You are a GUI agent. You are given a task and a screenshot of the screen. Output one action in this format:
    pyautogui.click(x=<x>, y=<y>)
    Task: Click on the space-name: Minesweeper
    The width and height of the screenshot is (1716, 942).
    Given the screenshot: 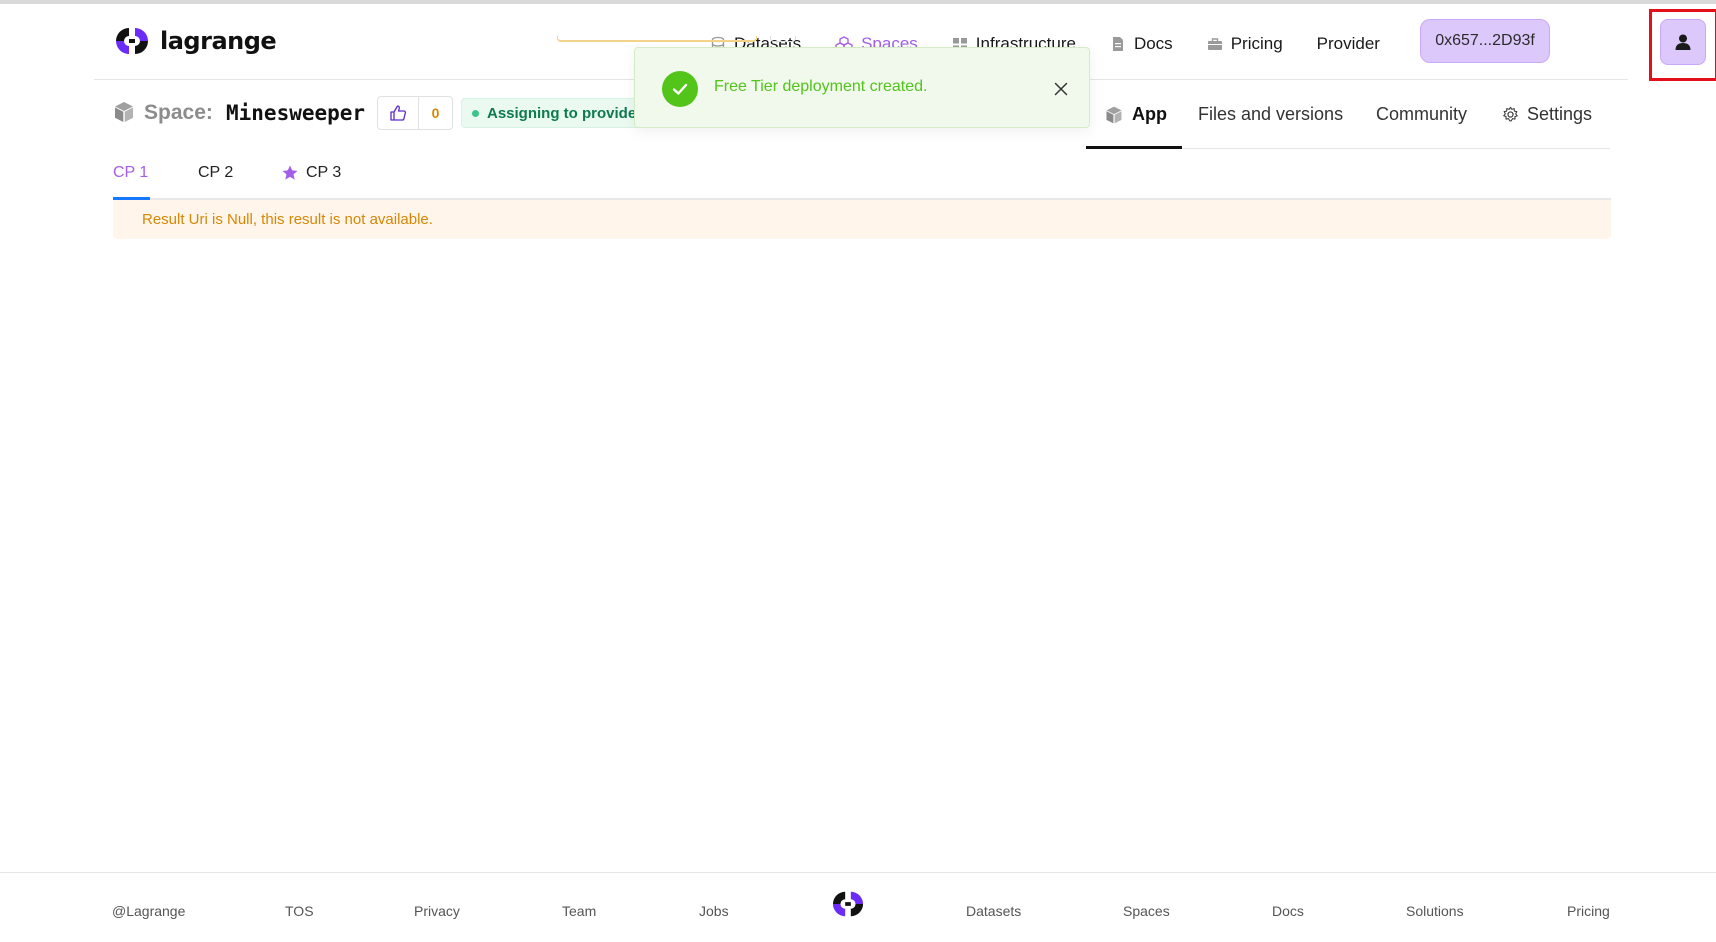 What is the action you would take?
    pyautogui.click(x=296, y=113)
    